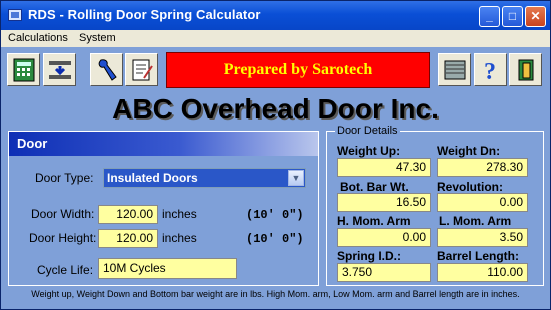 The image size is (551, 310). I want to click on exit-icon, so click(526, 70).